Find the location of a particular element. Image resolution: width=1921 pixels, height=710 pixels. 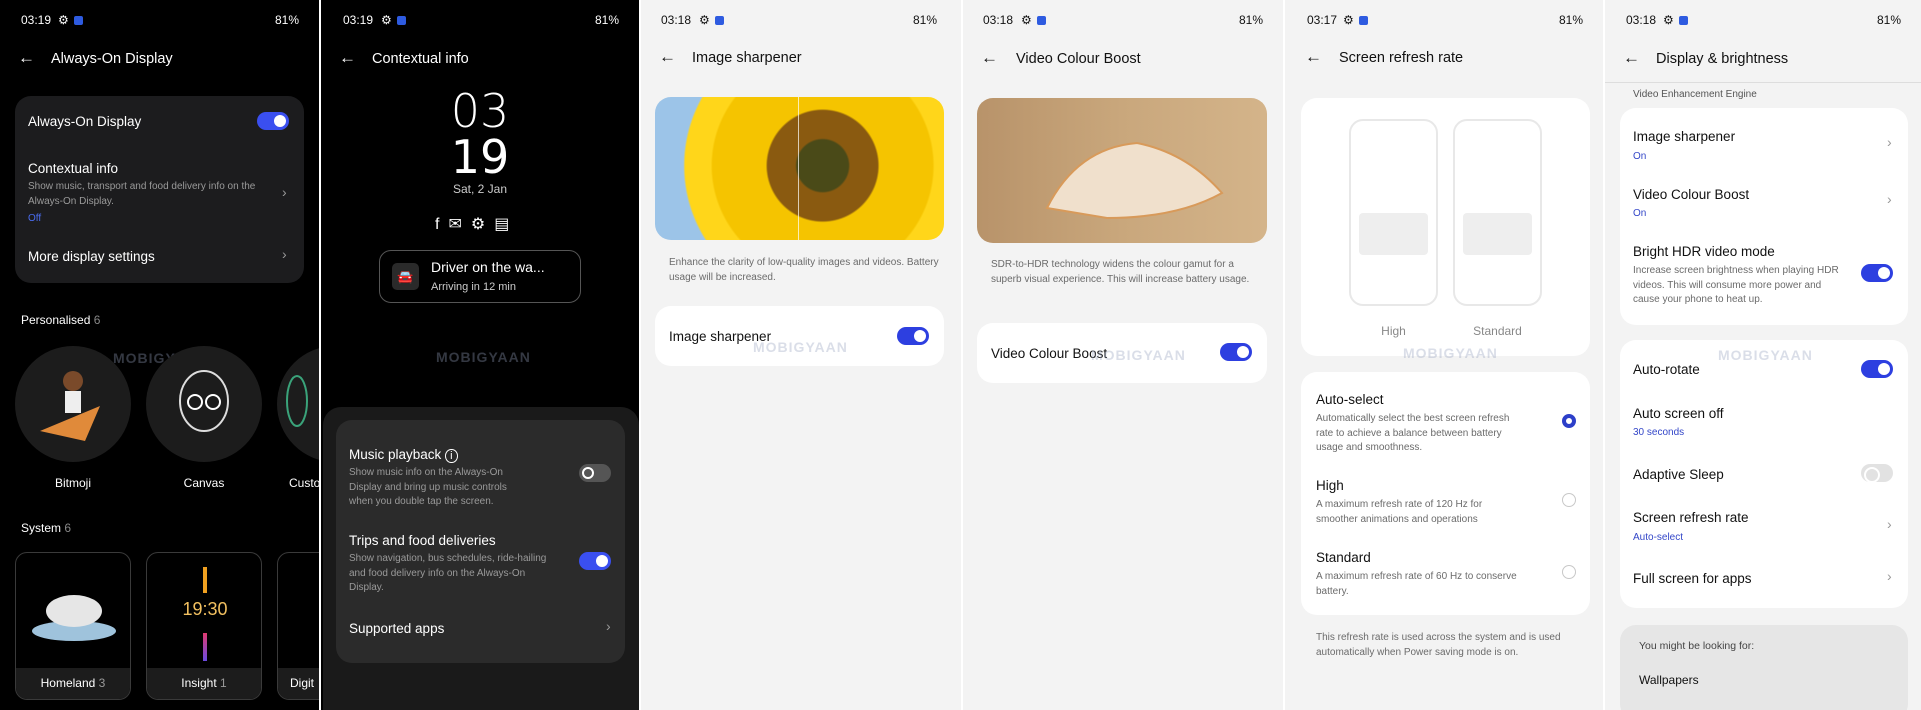

homeland-tile: Homeland 3 is located at coordinates (73, 626).